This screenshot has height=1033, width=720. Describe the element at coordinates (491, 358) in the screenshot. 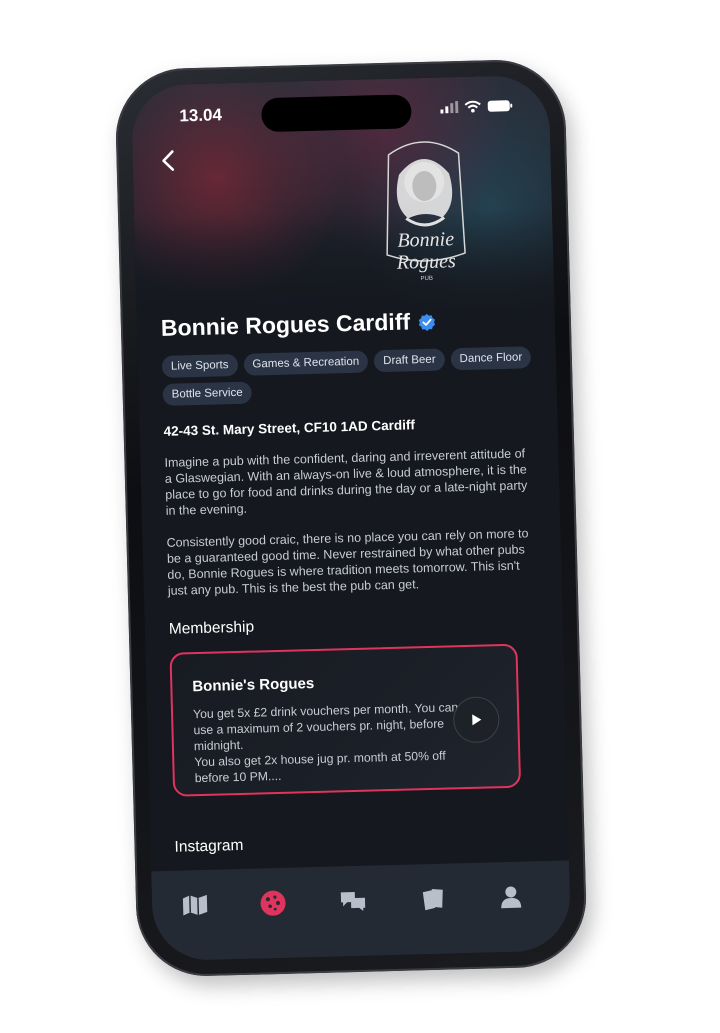

I see `tag-chip: Dance Floor` at that location.